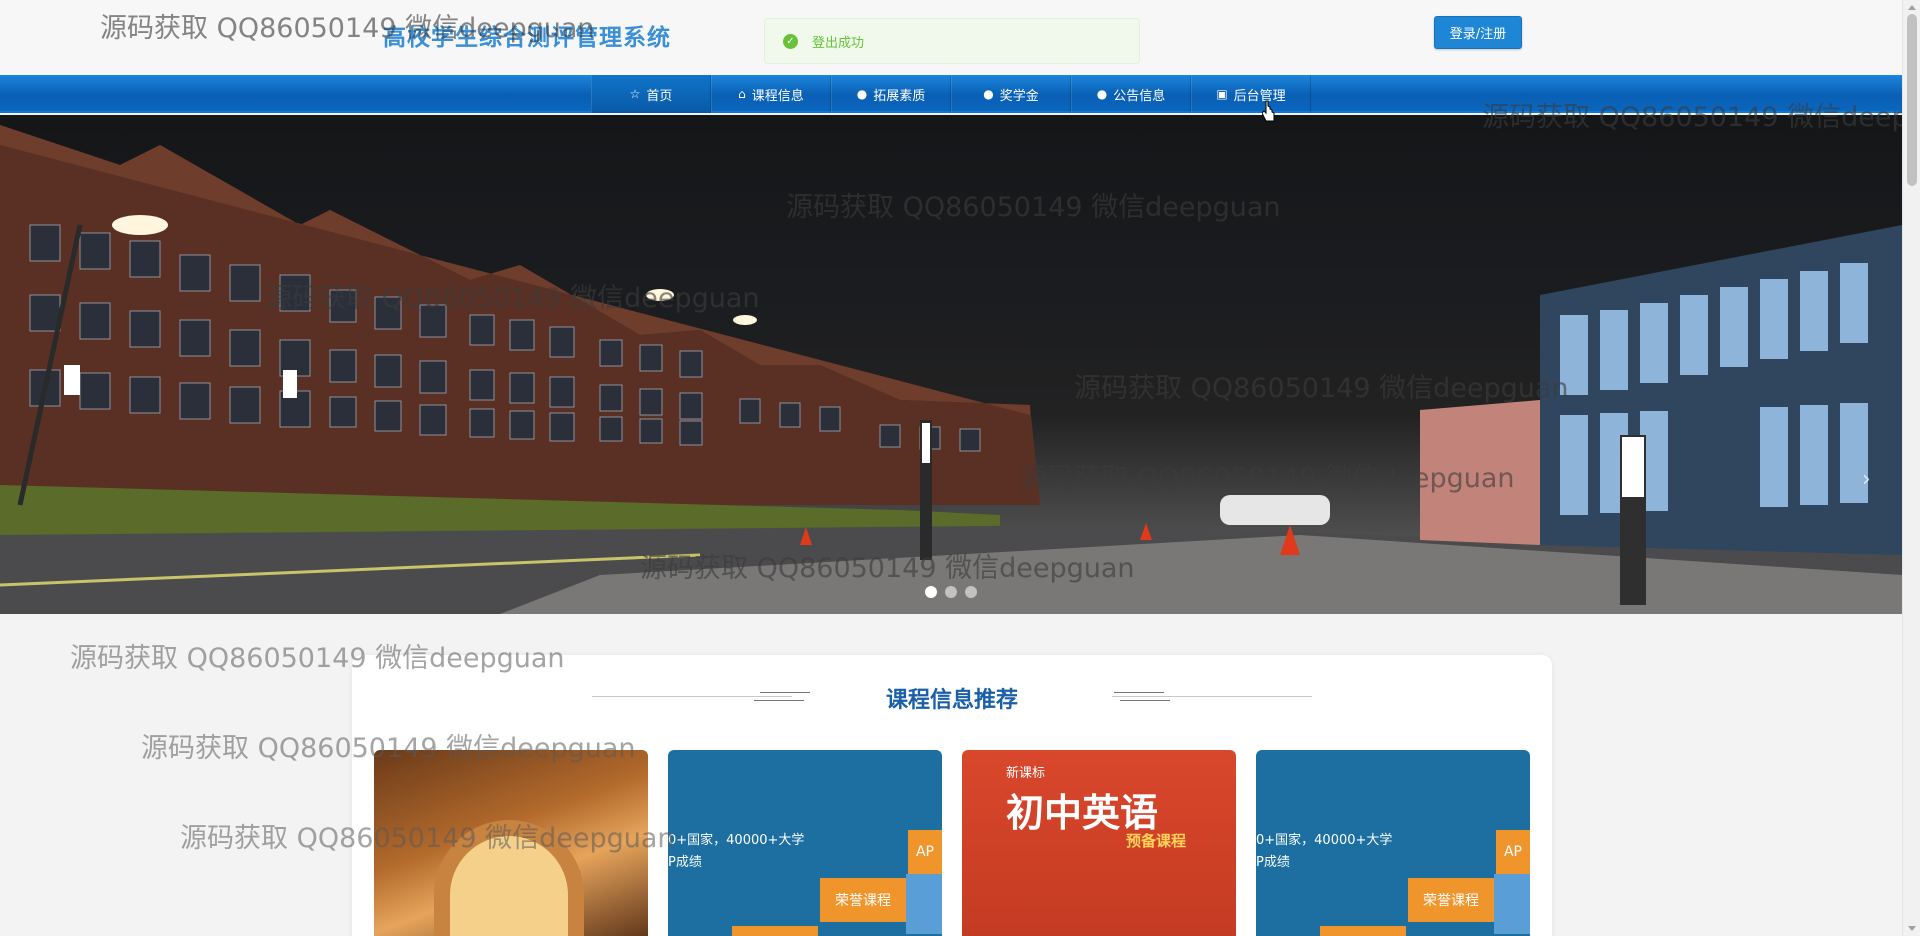  Describe the element at coordinates (742, 94) in the screenshot. I see `bag-icon: ⌂` at that location.